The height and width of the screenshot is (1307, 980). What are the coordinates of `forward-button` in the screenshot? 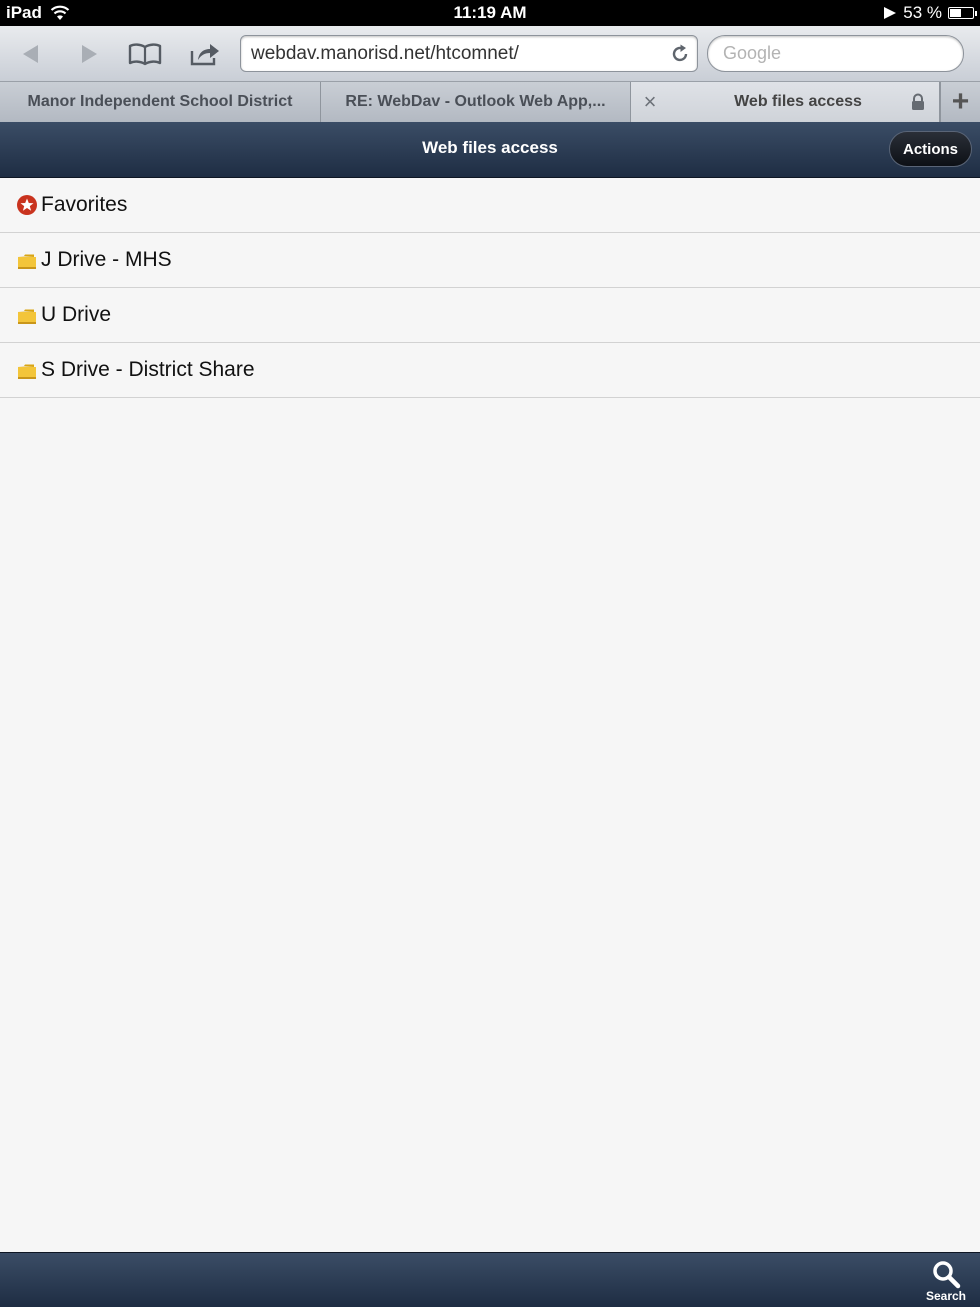 It's located at (89, 54).